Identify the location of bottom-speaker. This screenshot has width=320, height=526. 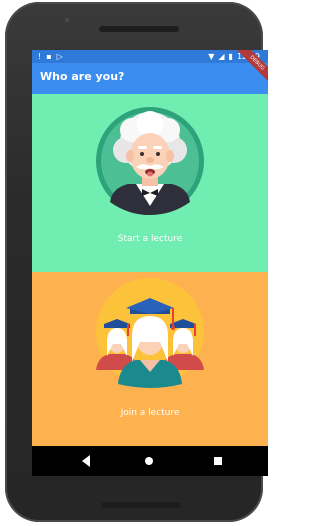
(141, 505).